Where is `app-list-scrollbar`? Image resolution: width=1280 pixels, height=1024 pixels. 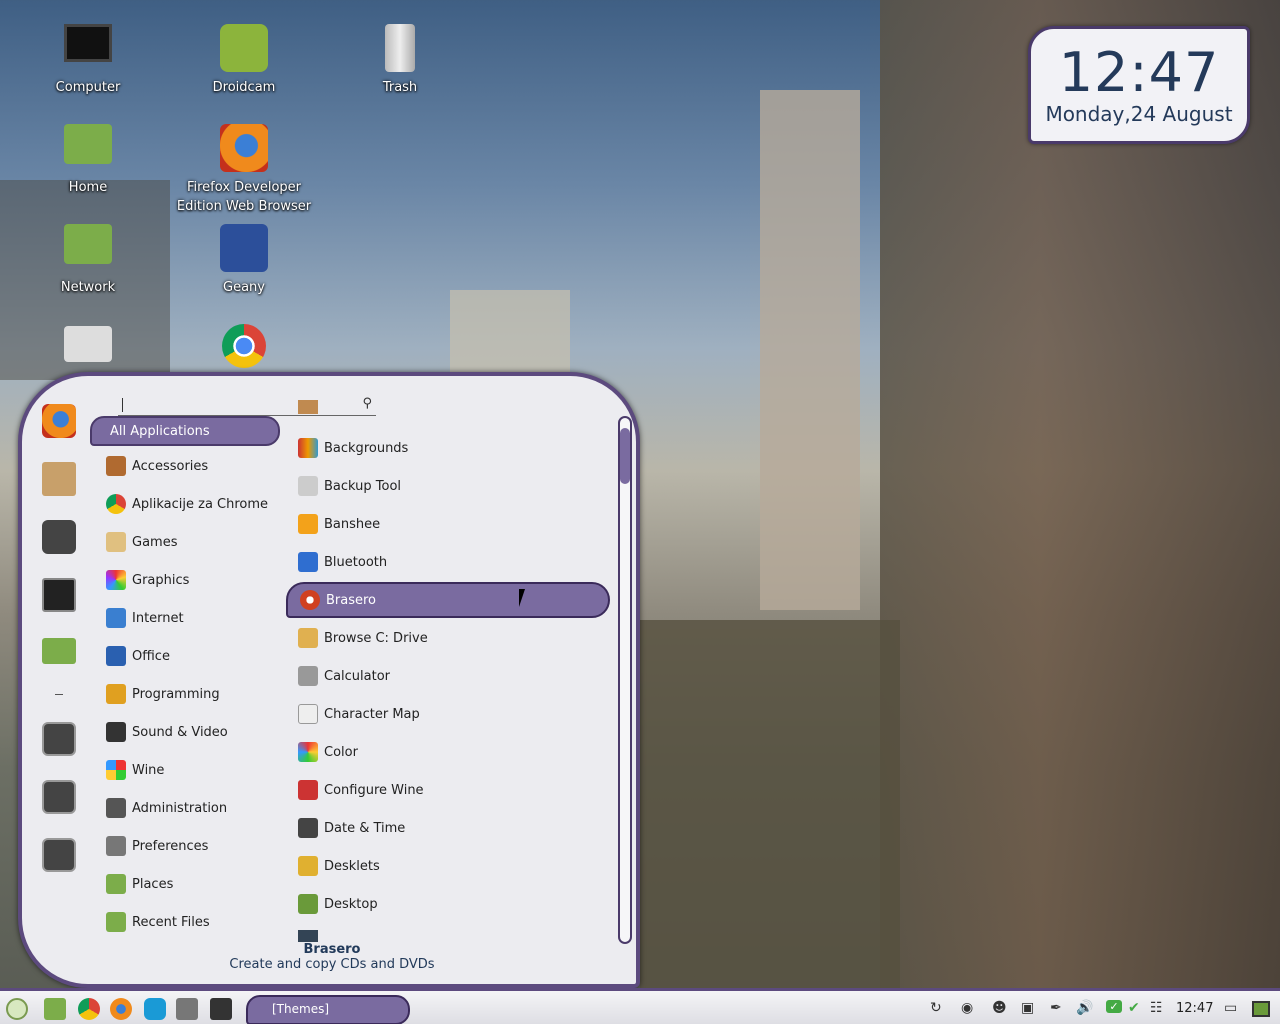 app-list-scrollbar is located at coordinates (625, 680).